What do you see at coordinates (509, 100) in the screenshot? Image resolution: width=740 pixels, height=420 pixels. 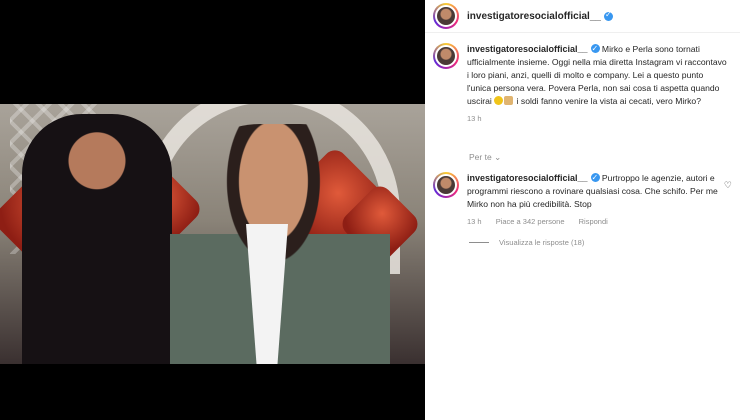 I see `money-emoji-icon` at bounding box center [509, 100].